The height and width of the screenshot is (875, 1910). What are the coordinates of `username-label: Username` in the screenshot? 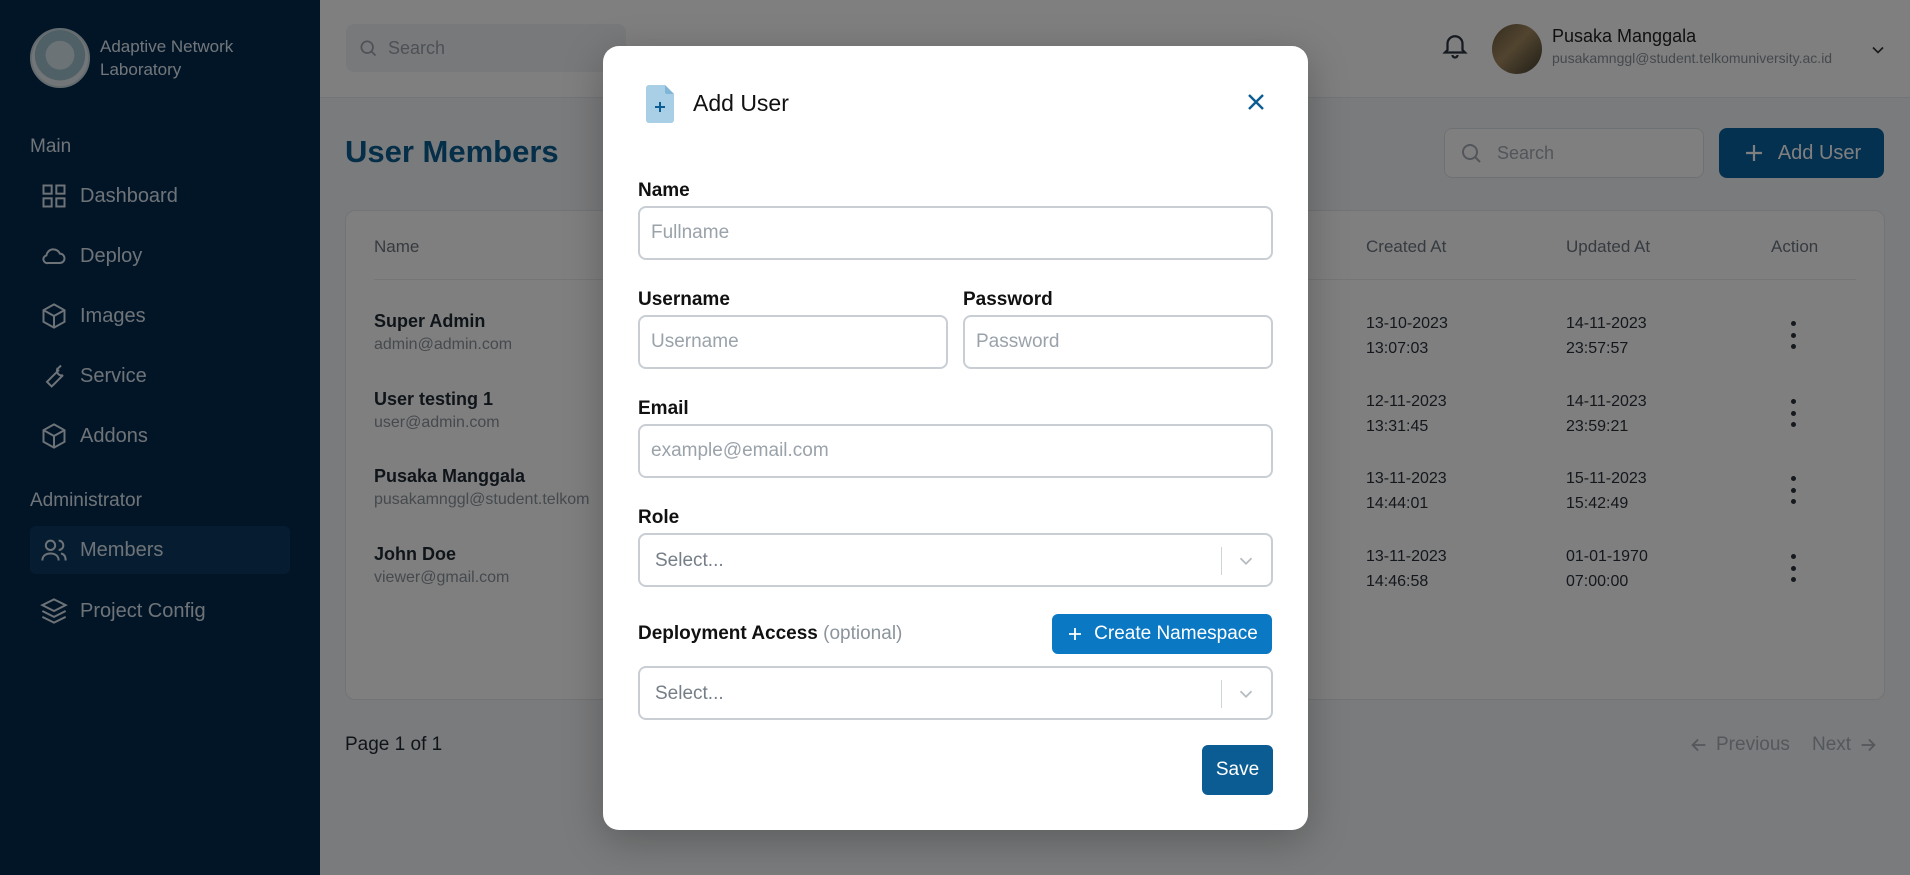 It's located at (684, 299).